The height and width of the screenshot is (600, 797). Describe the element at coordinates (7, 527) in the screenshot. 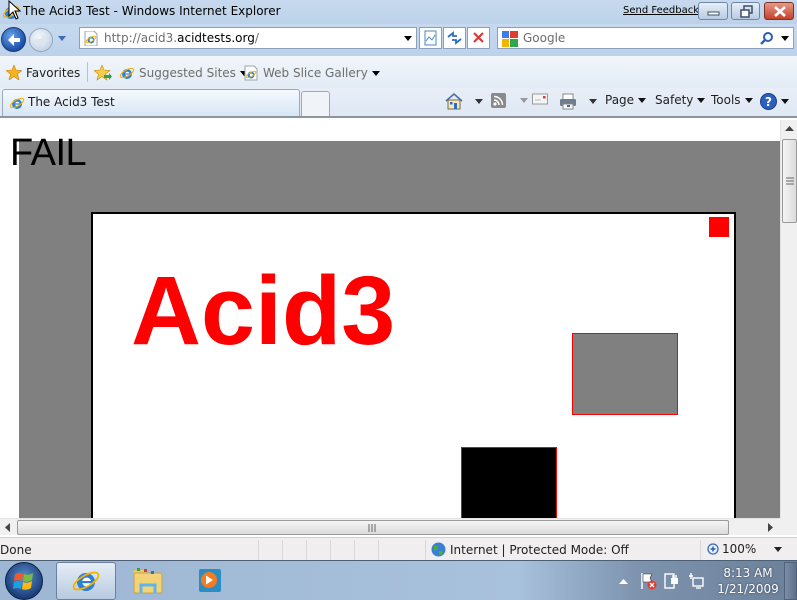

I see `scroll-left-icon` at that location.